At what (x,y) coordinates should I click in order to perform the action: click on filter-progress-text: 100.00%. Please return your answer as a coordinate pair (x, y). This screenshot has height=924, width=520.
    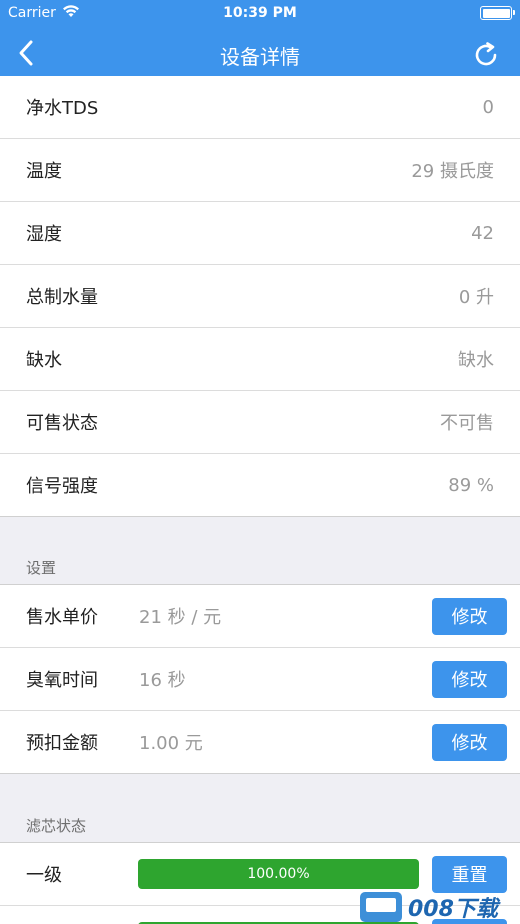
    Looking at the image, I should click on (278, 874).